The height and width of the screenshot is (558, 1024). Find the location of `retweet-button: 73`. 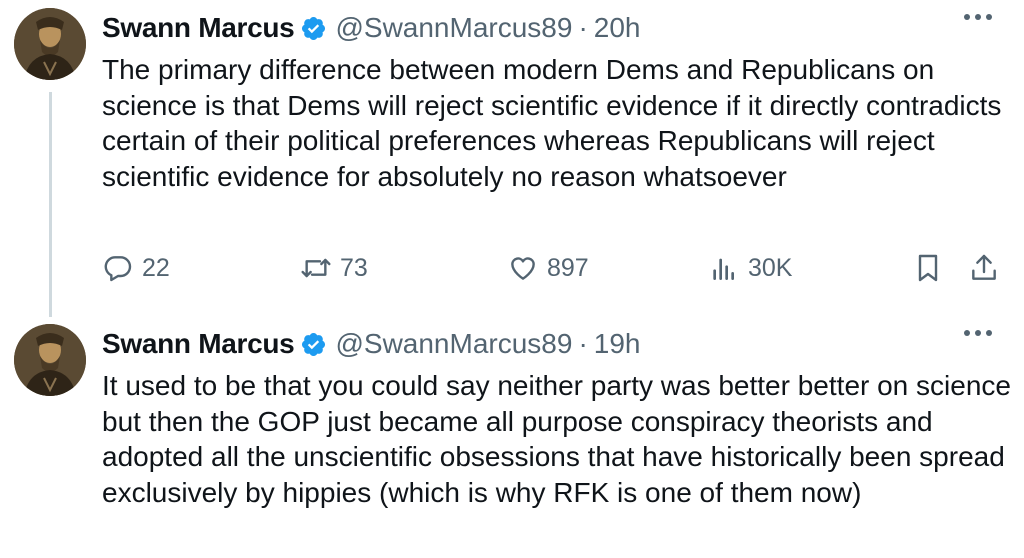

retweet-button: 73 is located at coordinates (334, 268).